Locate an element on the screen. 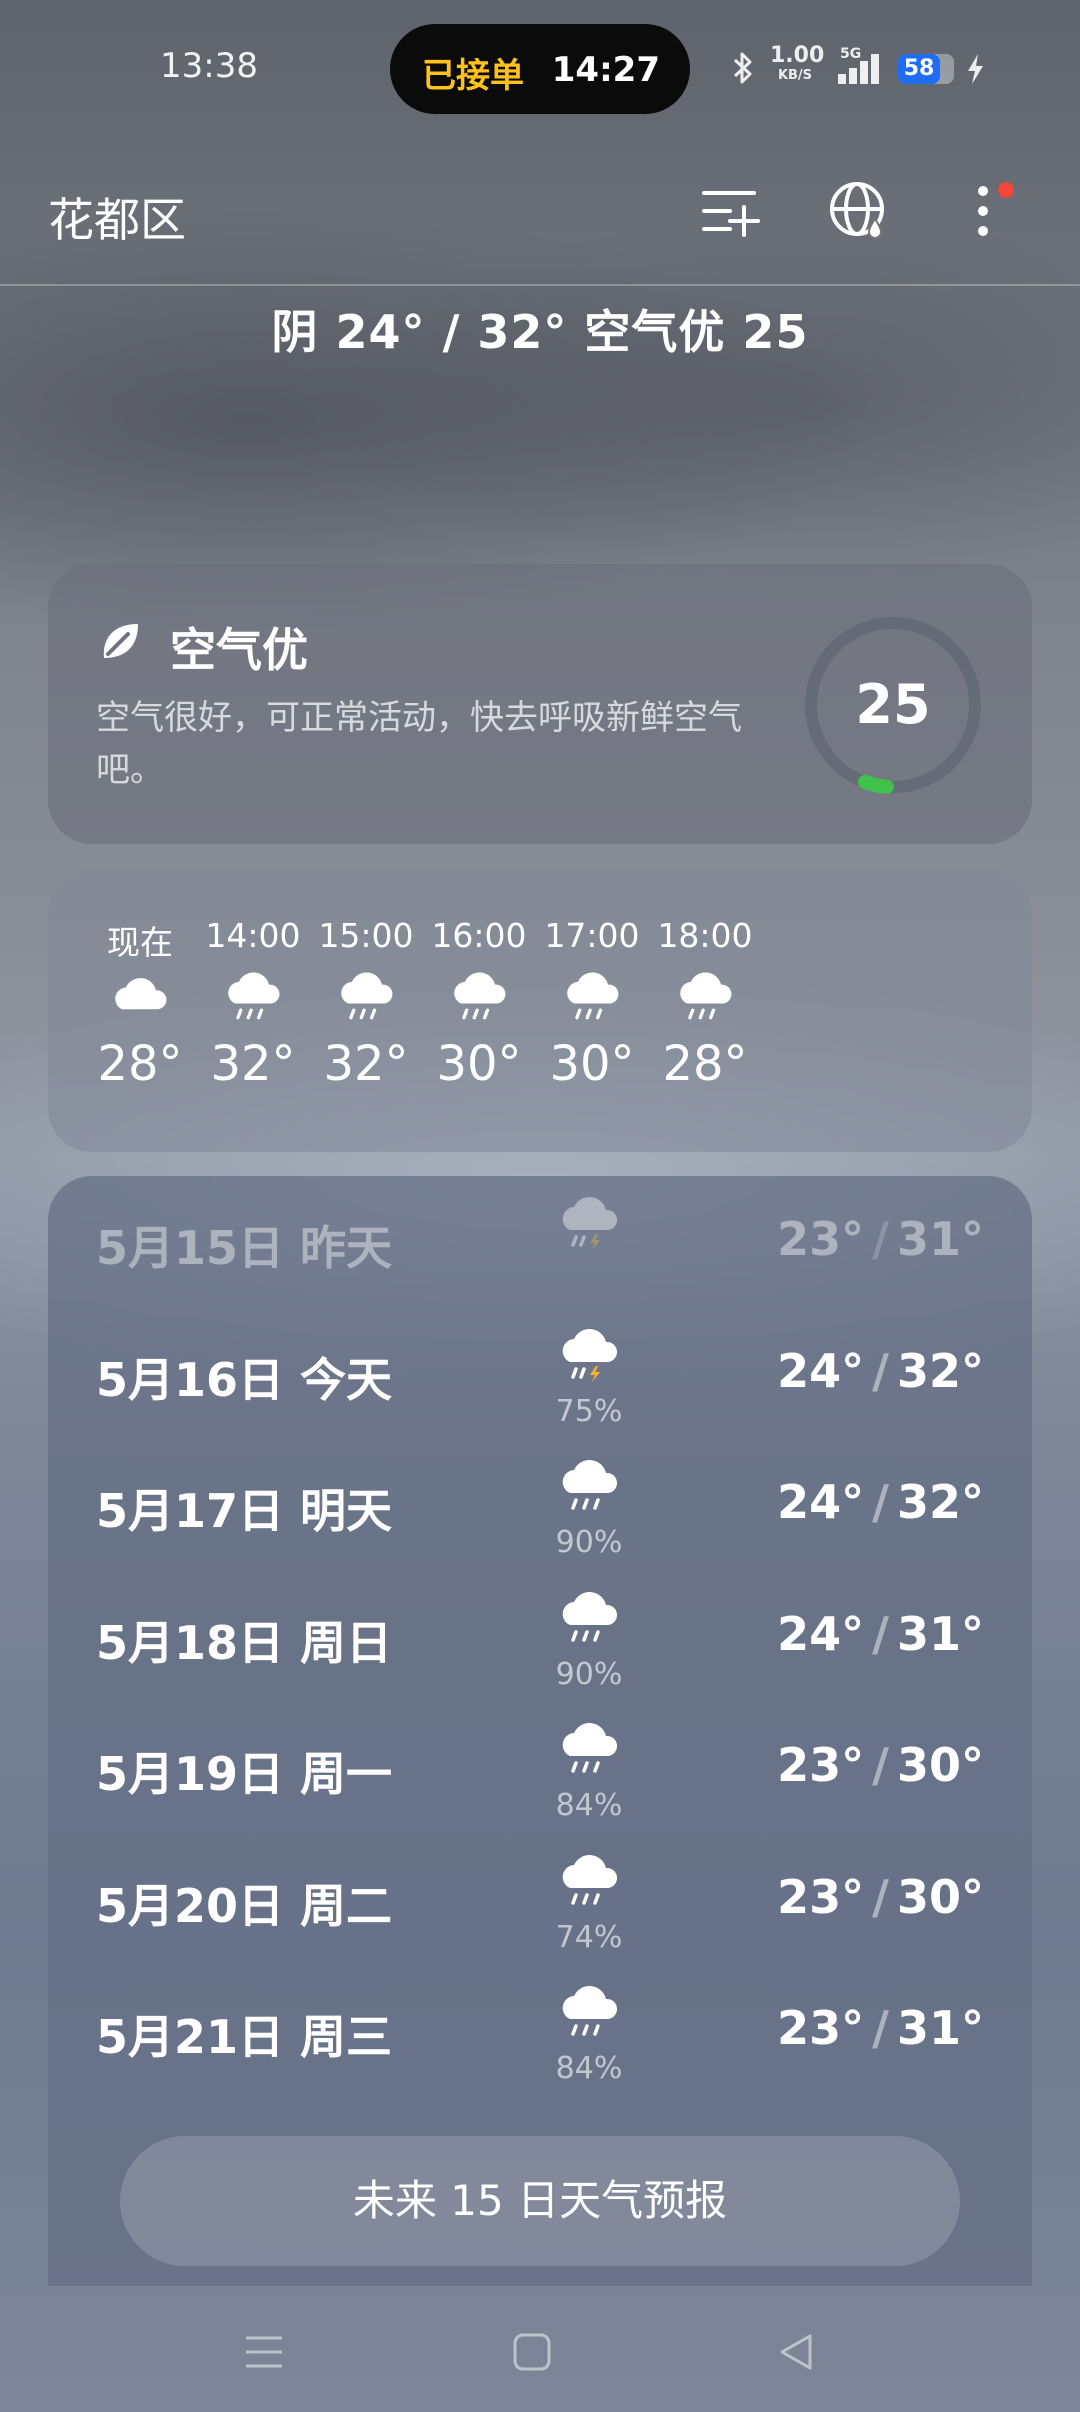 The height and width of the screenshot is (2412, 1080). daily-temp-range: 23°/30° is located at coordinates (880, 1765).